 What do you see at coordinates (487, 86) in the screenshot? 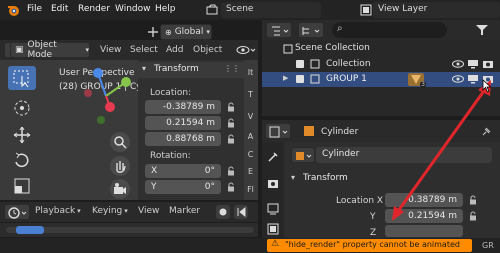
I see `mouse-cursor-icon` at bounding box center [487, 86].